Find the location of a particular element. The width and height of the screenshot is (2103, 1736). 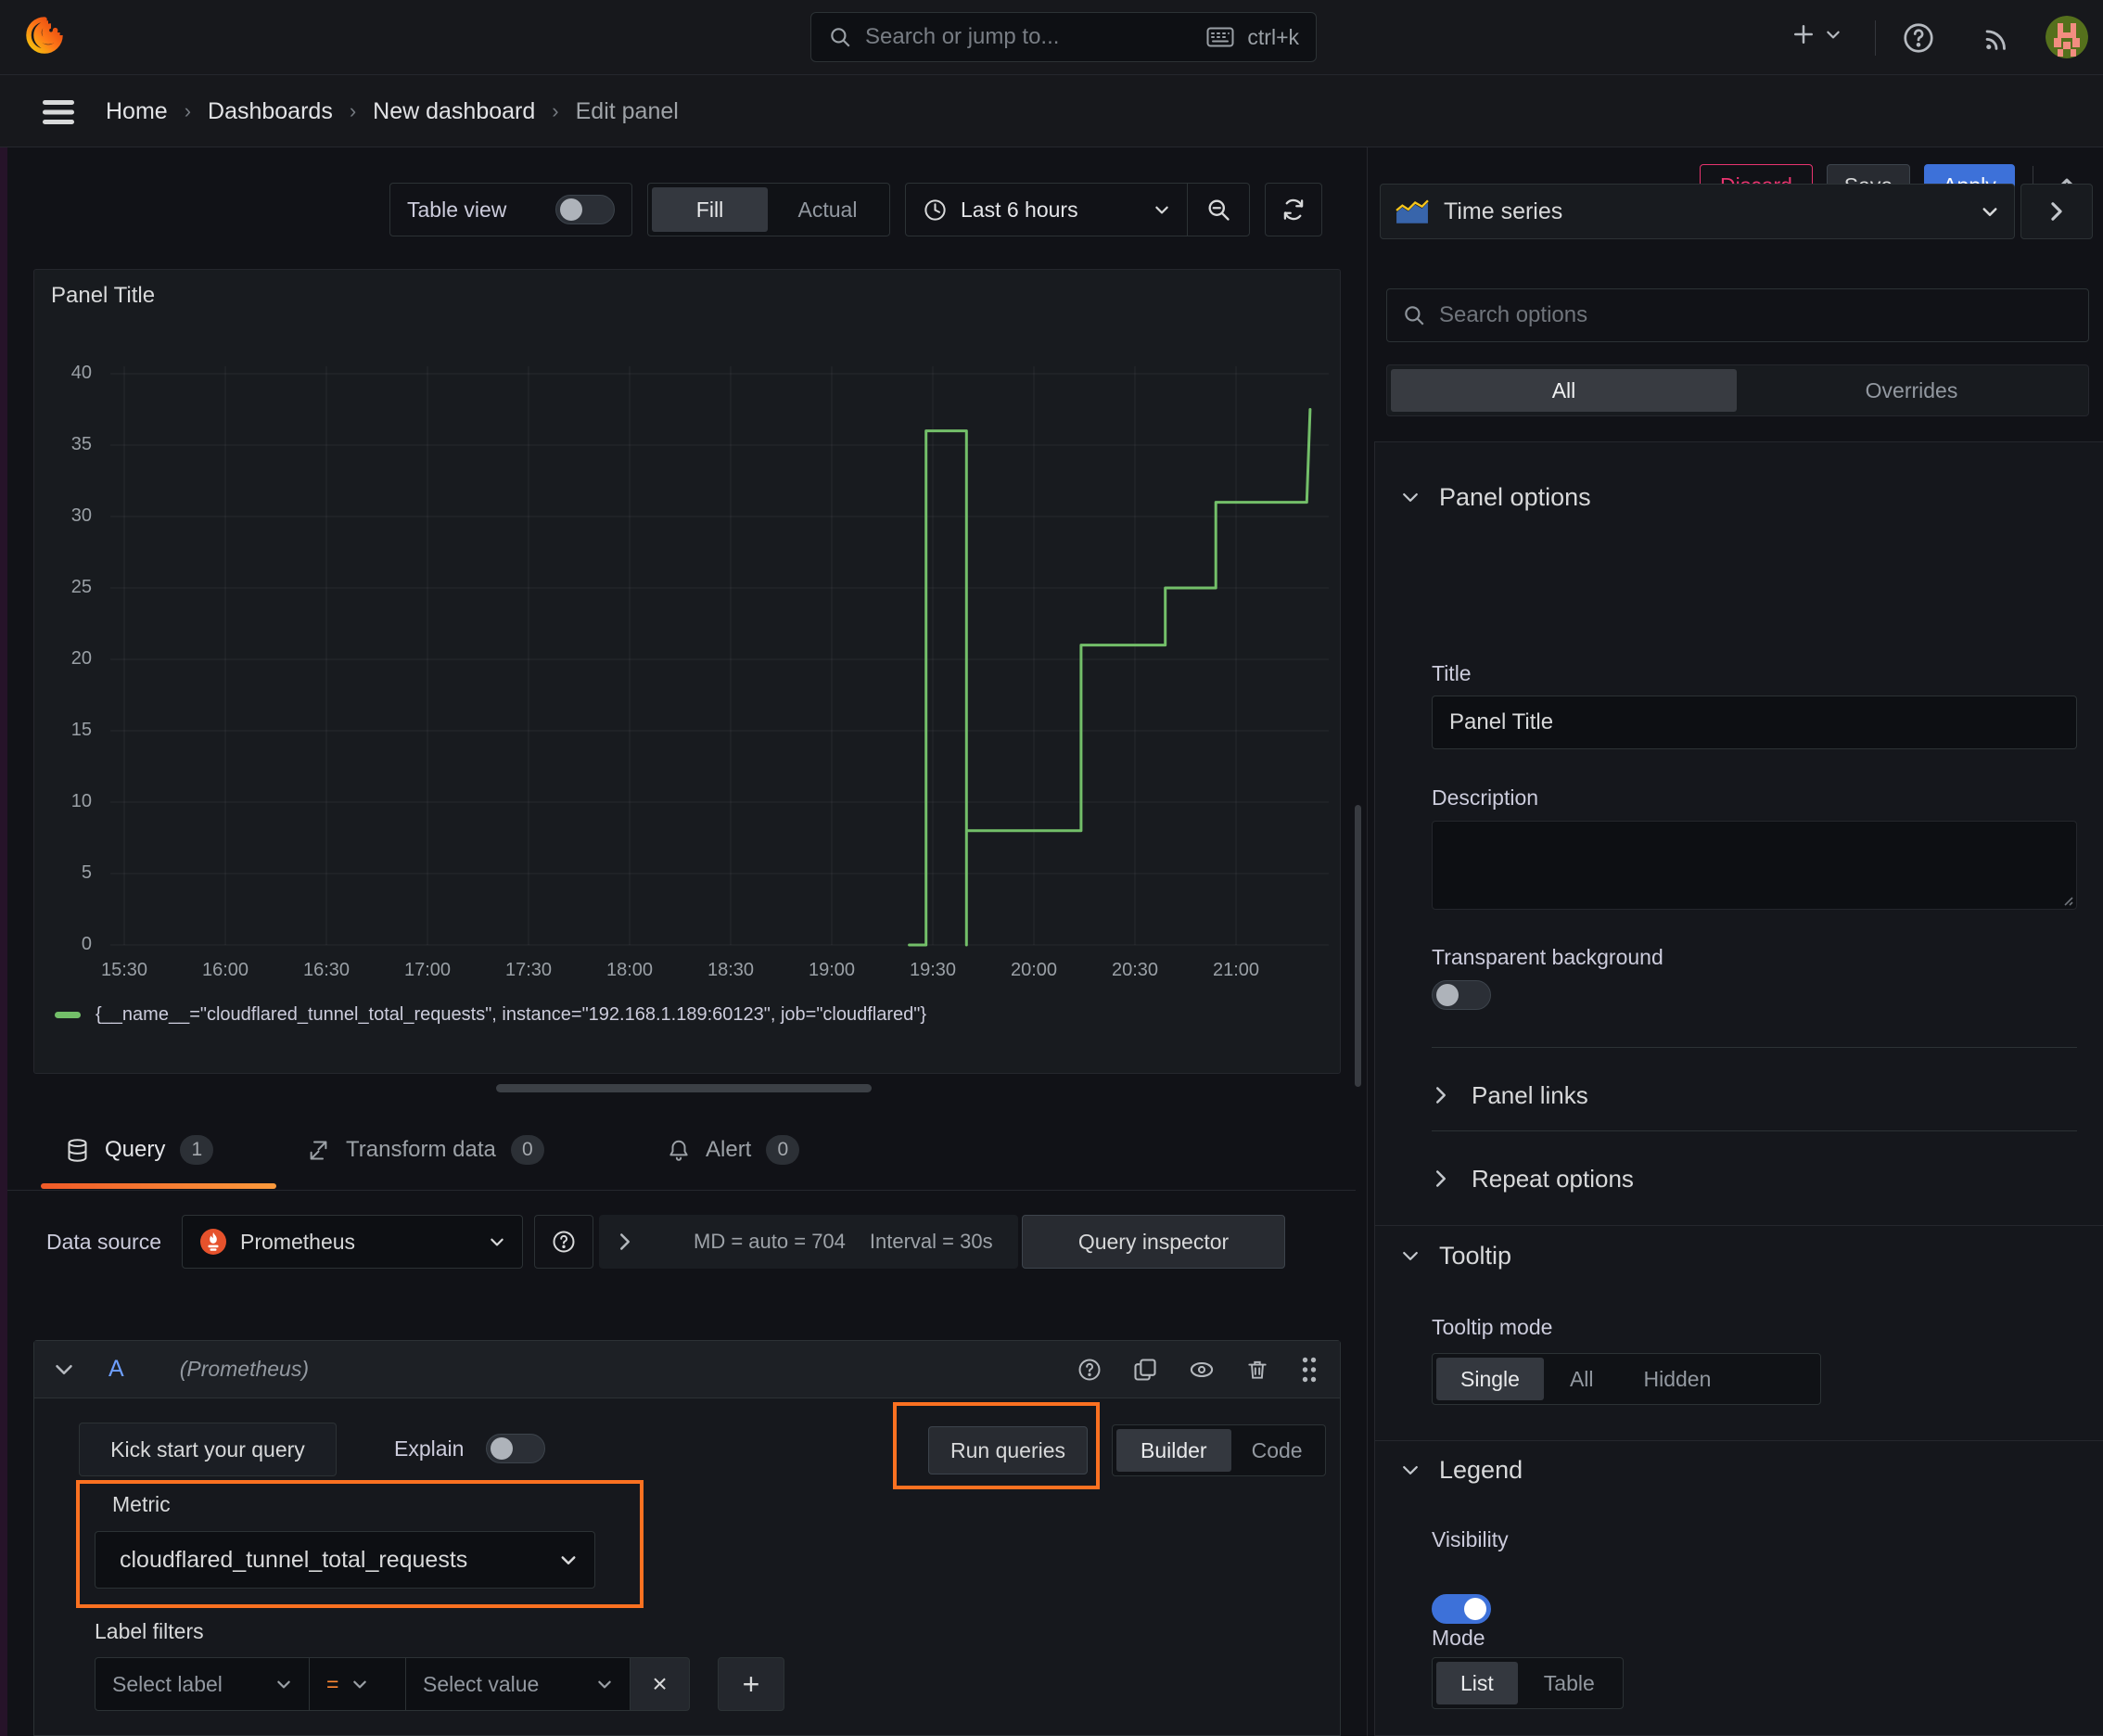

time-range-group: Last 6 hours is located at coordinates (1077, 209).